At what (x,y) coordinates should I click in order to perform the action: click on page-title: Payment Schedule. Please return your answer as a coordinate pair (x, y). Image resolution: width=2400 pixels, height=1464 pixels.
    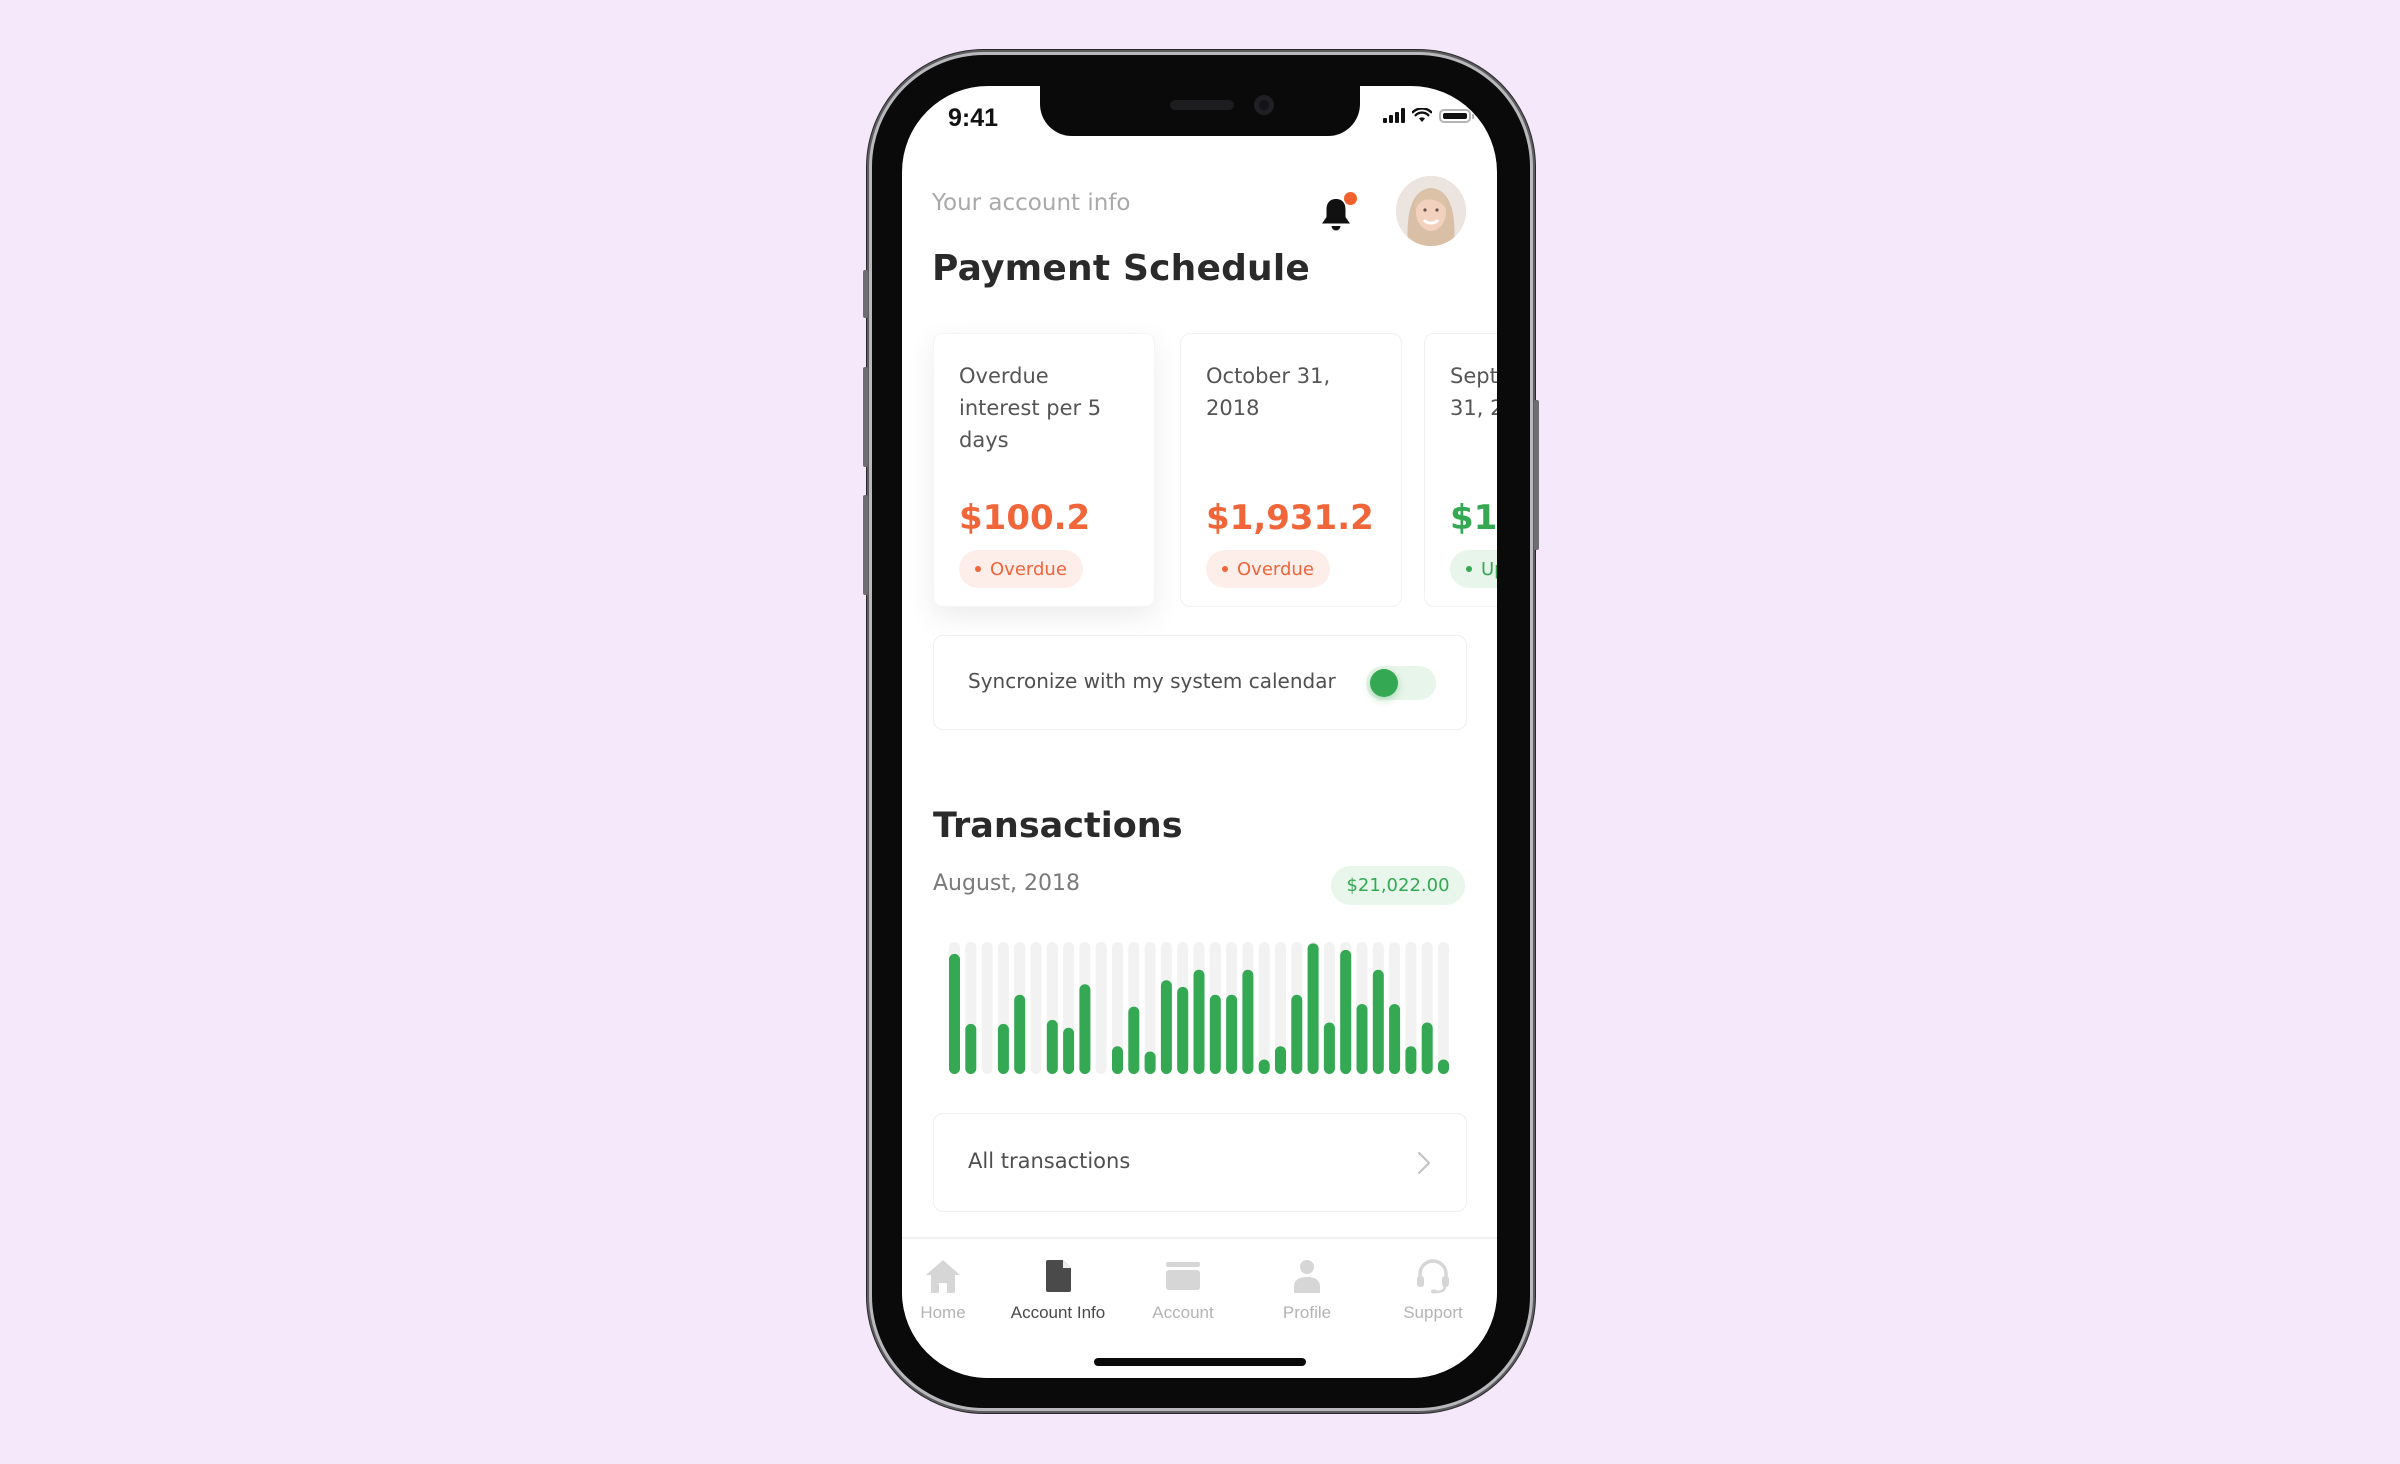
    Looking at the image, I should click on (1121, 268).